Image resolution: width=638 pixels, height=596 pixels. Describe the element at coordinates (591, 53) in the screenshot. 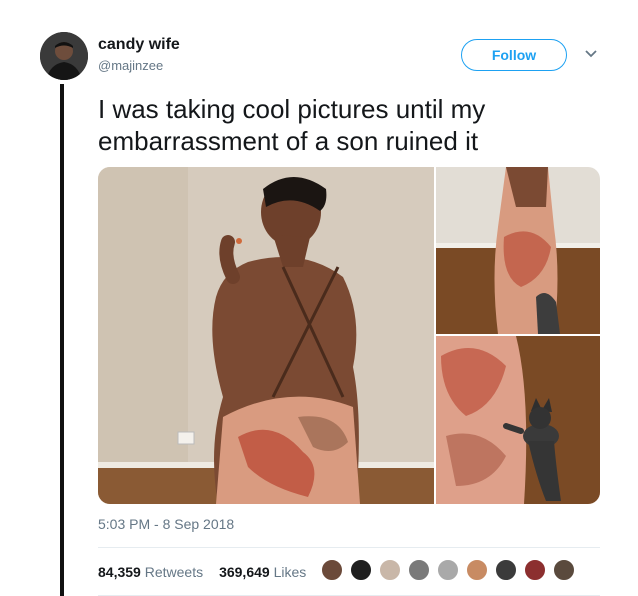

I see `chevron-down-icon` at that location.